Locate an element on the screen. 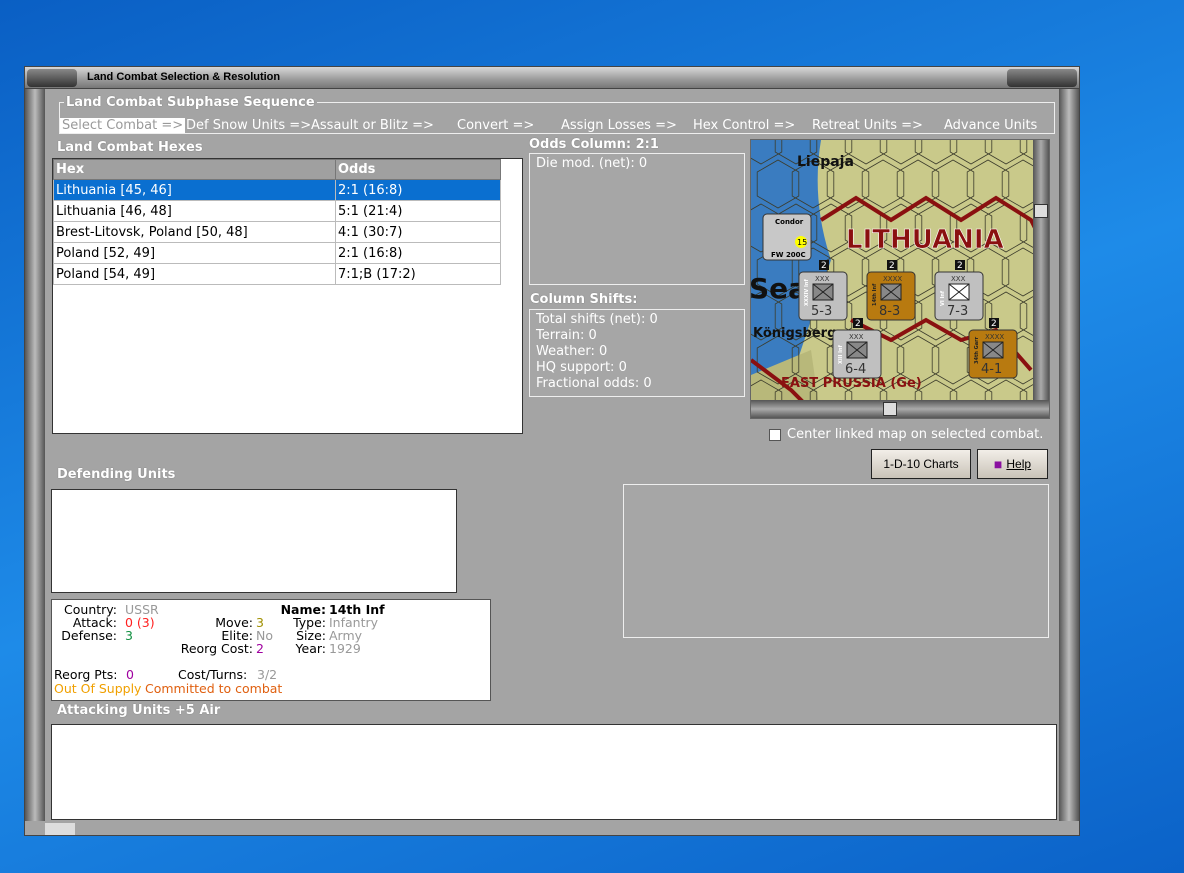 This screenshot has width=1184, height=873. table-row: Brest-Litovsk, Poland [50, 48] 4:1 (30:7) is located at coordinates (277, 232).